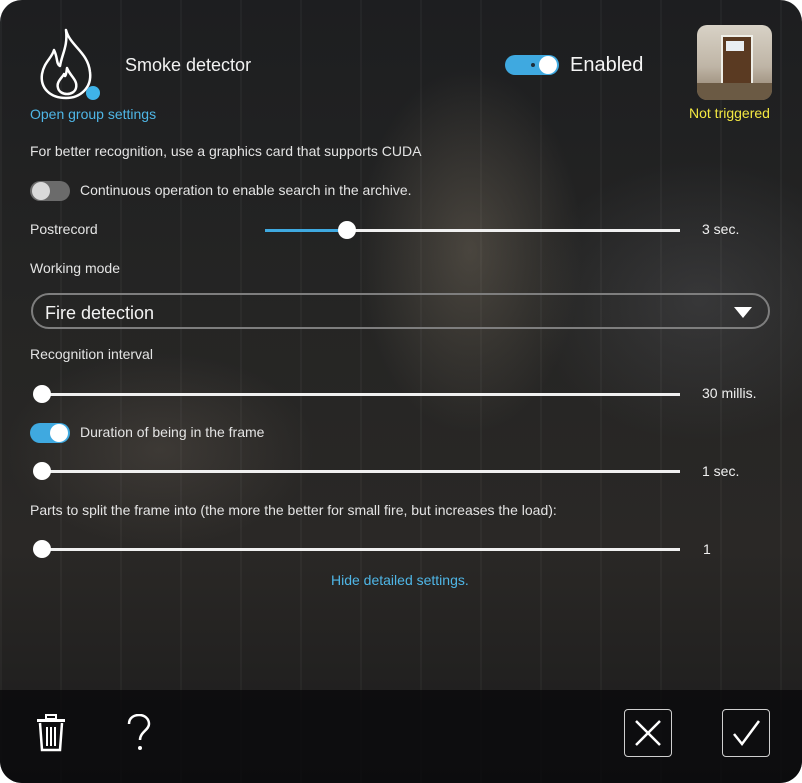 The width and height of the screenshot is (802, 783). What do you see at coordinates (729, 113) in the screenshot?
I see `trigger-status: Not triggered` at bounding box center [729, 113].